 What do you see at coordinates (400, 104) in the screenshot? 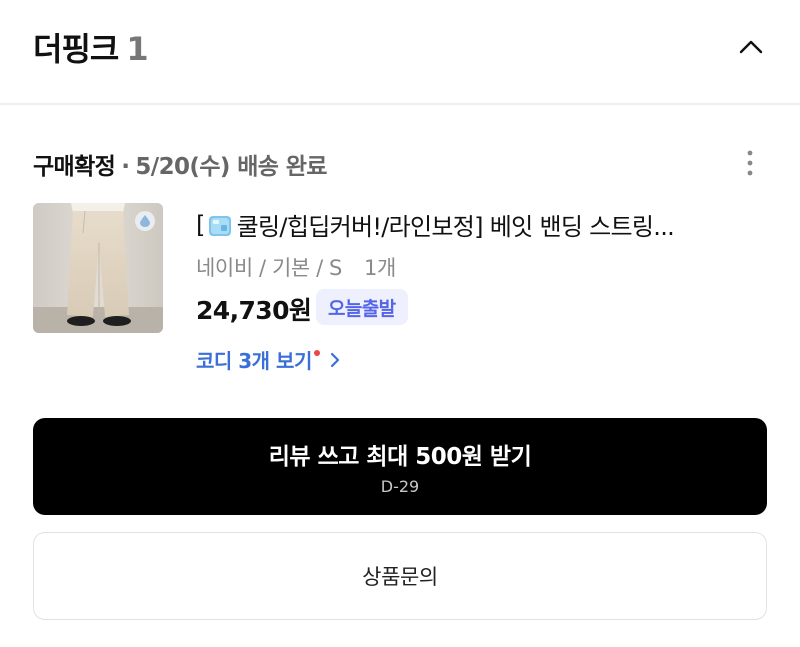
I see `header-divider` at bounding box center [400, 104].